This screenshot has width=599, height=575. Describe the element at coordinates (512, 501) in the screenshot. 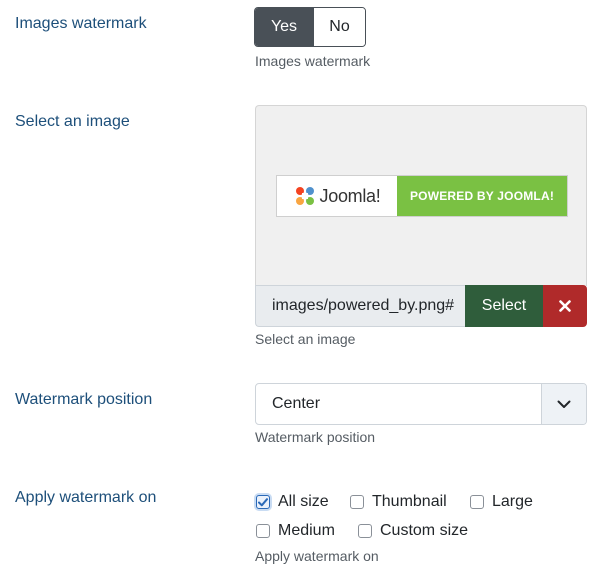

I see `checkbox-large-label: Large` at that location.